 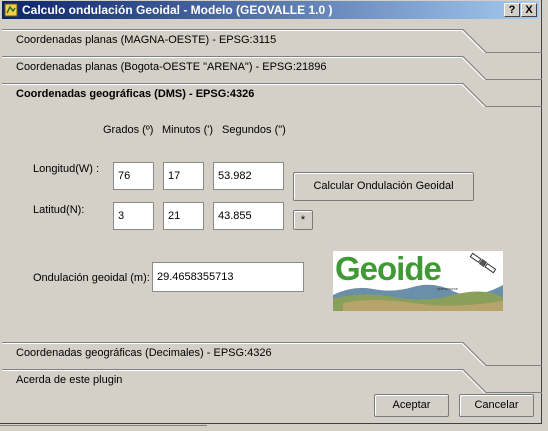 I want to click on column-header-grados: Grados (º), so click(x=128, y=130).